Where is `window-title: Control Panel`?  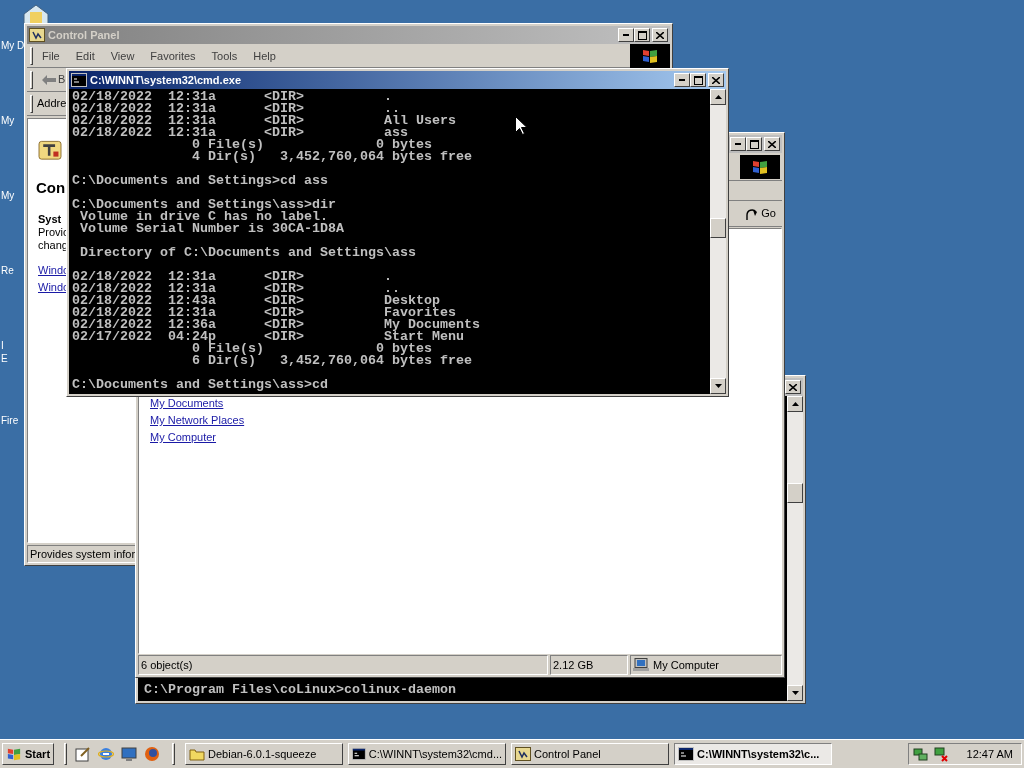
window-title: Control Panel is located at coordinates (84, 35).